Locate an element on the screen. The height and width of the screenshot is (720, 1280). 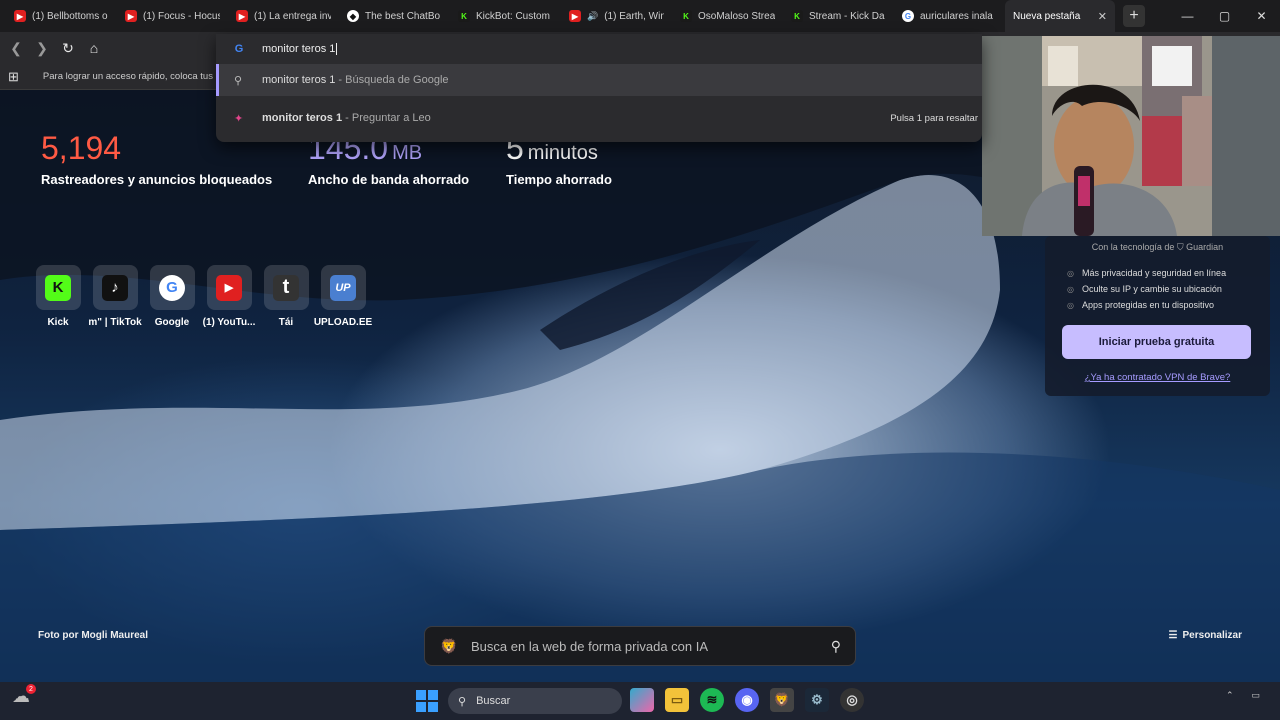
tab: K OsoMaloso Strea is located at coordinates (727, 16).